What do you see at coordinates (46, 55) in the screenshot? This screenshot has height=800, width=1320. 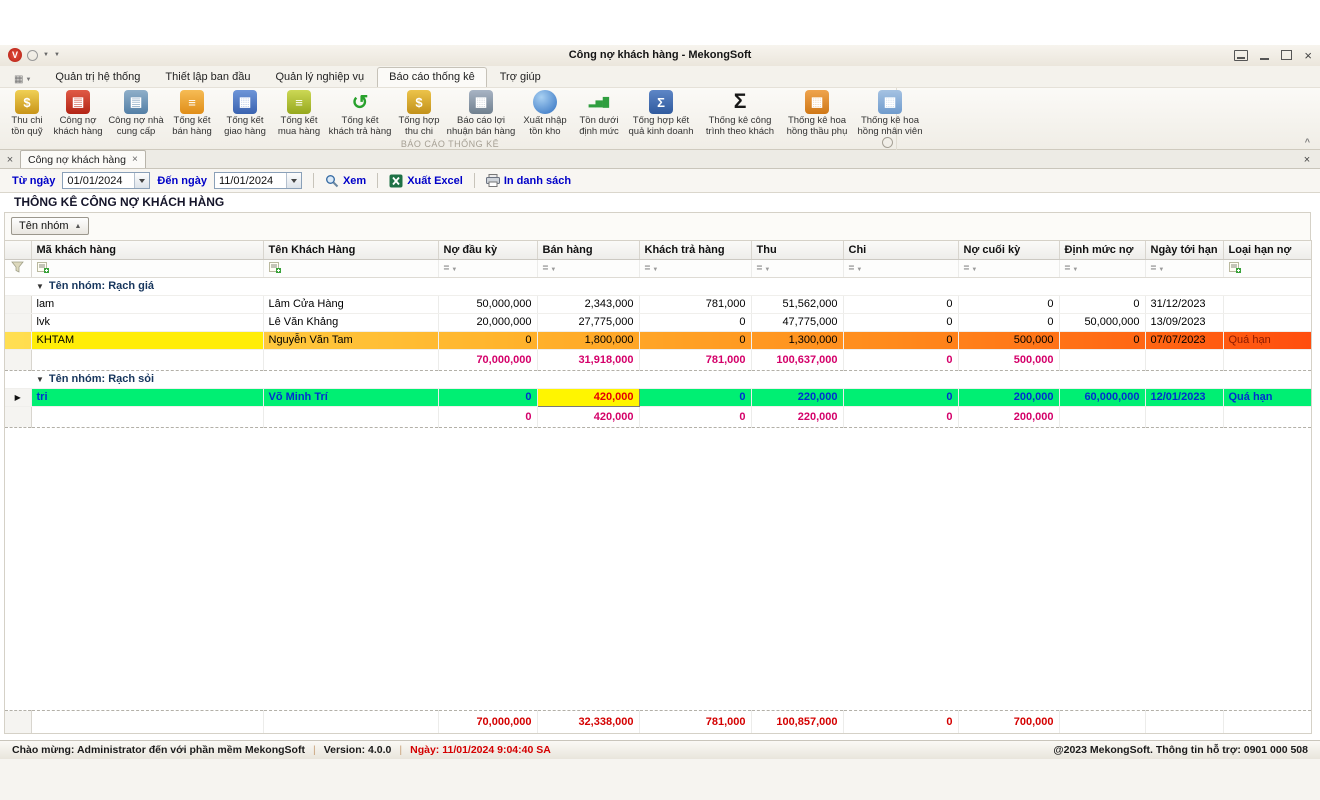 I see `qat-dropdown-icon: ▼` at bounding box center [46, 55].